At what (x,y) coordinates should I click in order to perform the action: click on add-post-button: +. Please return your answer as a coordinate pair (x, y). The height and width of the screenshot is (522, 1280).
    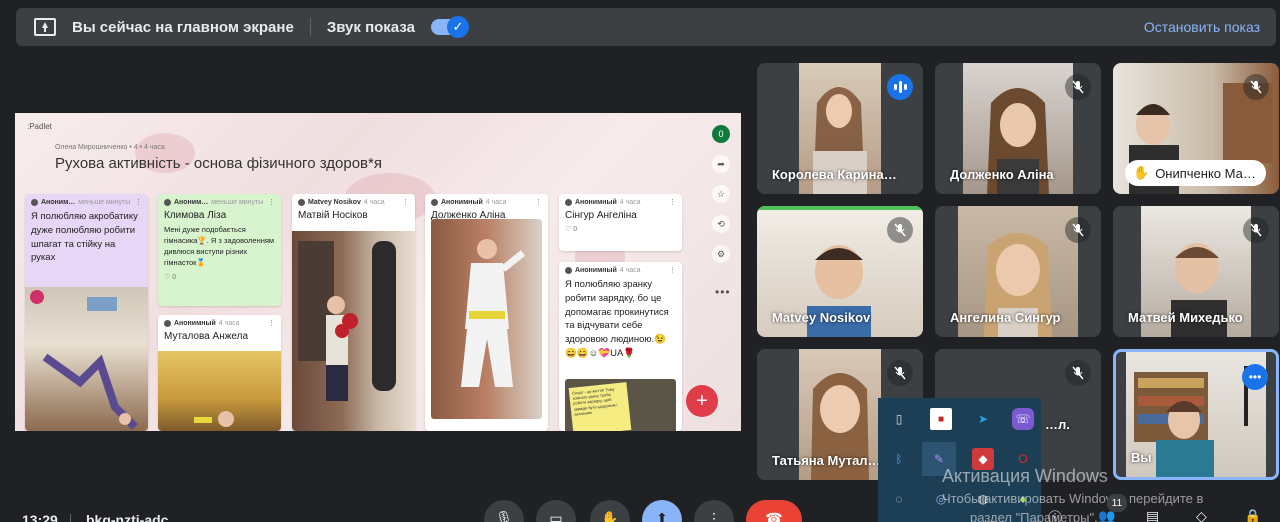
    Looking at the image, I should click on (702, 401).